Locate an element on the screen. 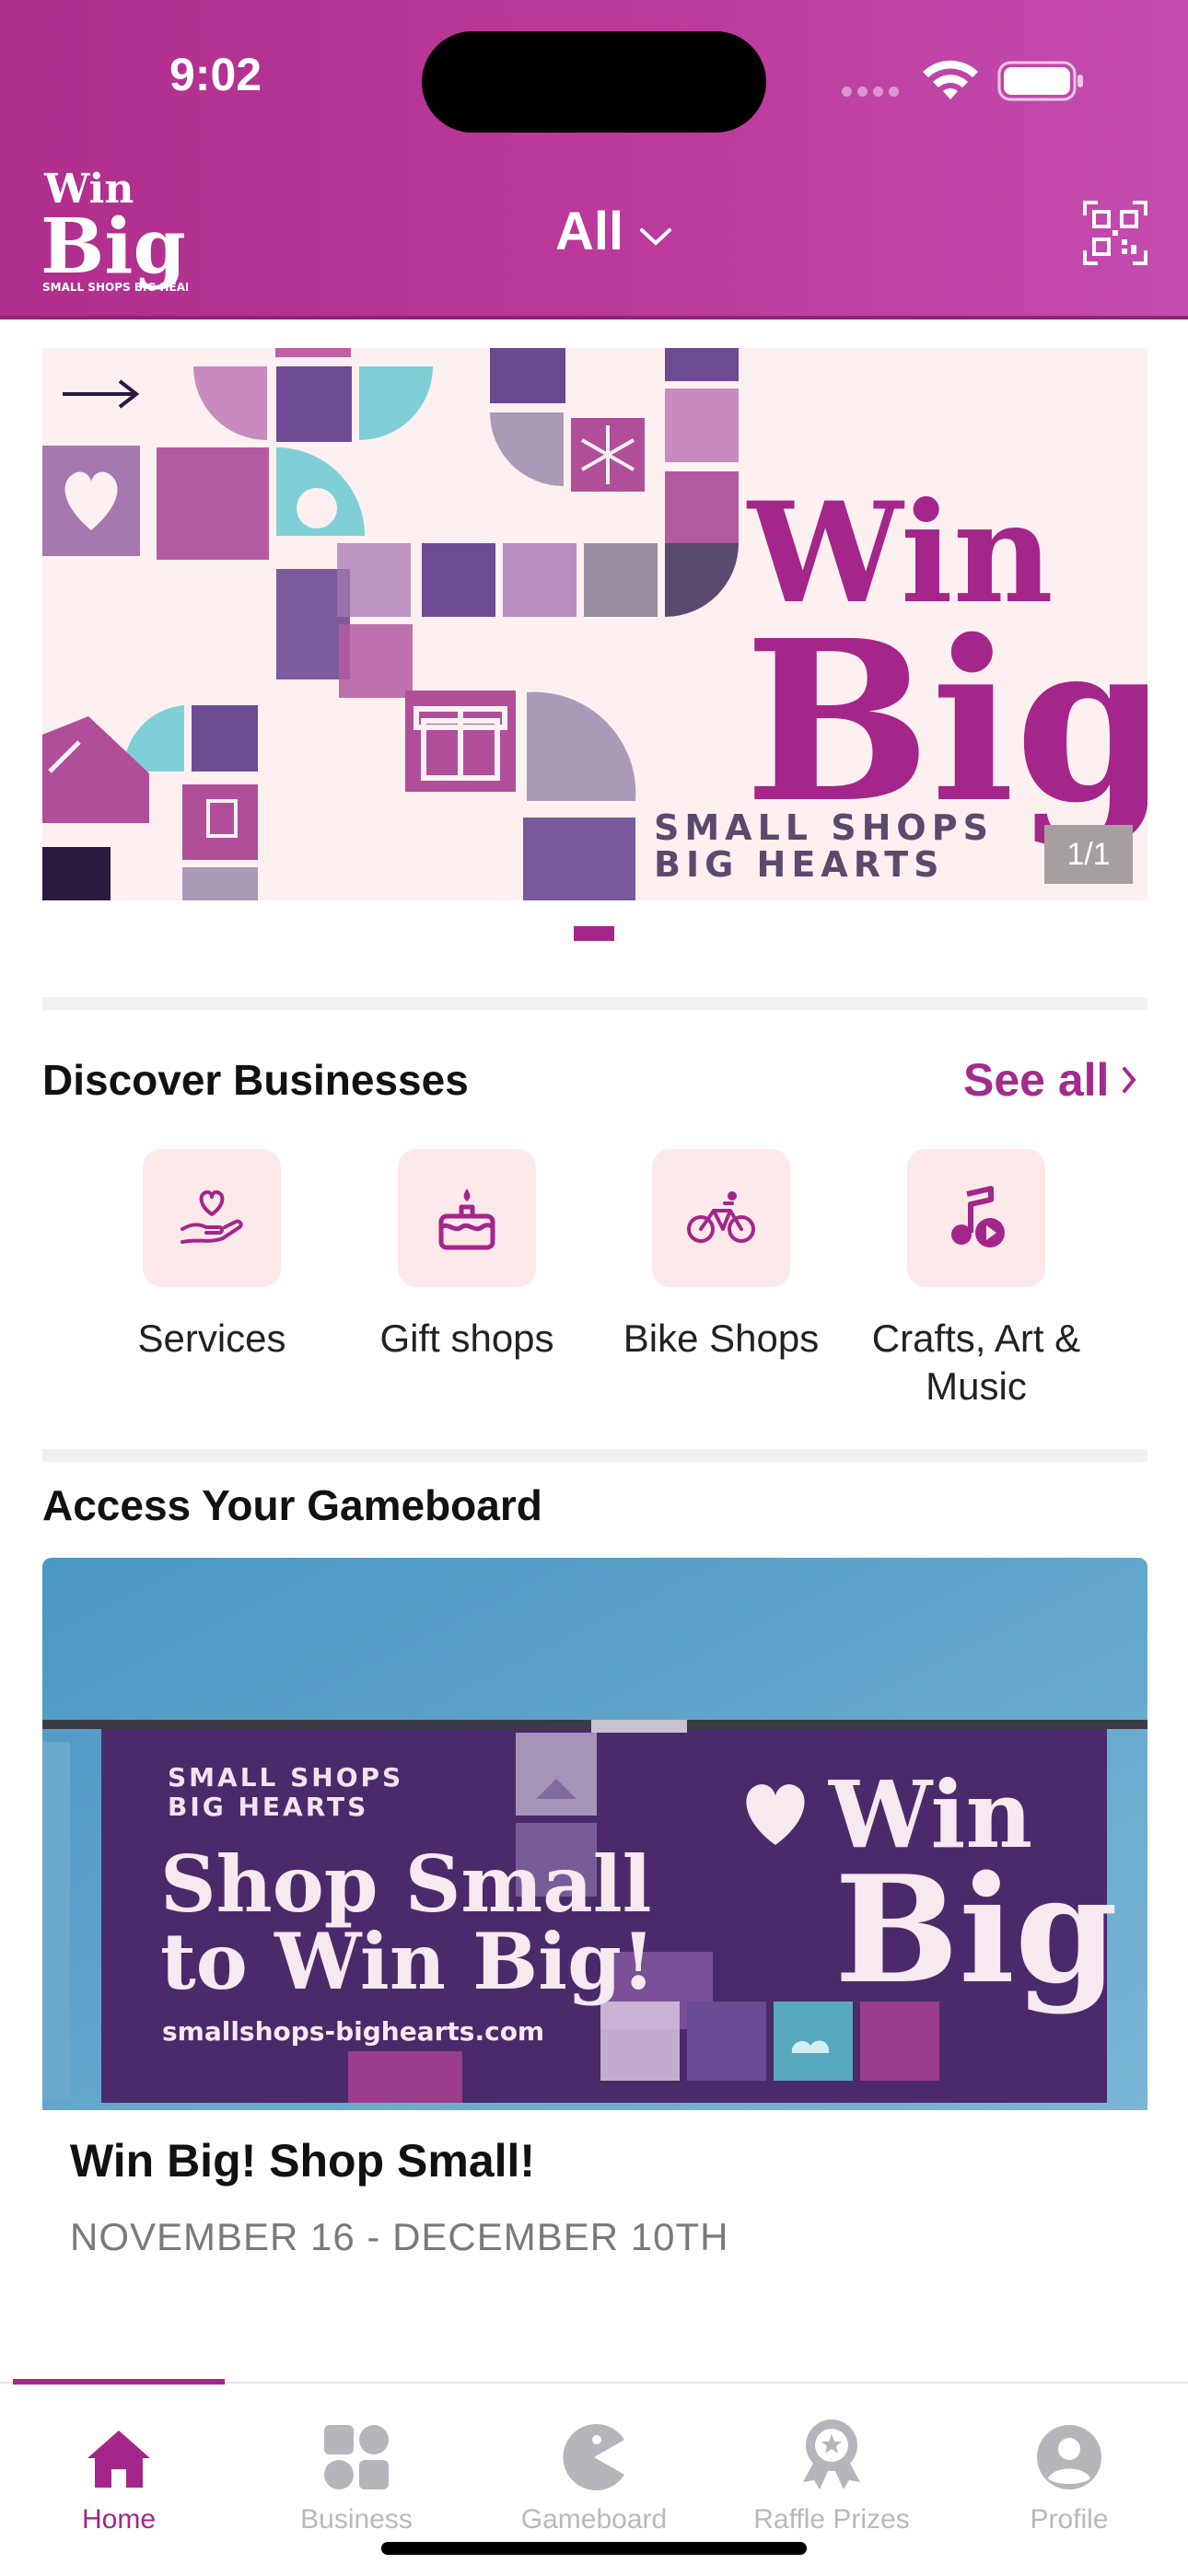 The width and height of the screenshot is (1188, 2576). tab-home: Home is located at coordinates (119, 2473).